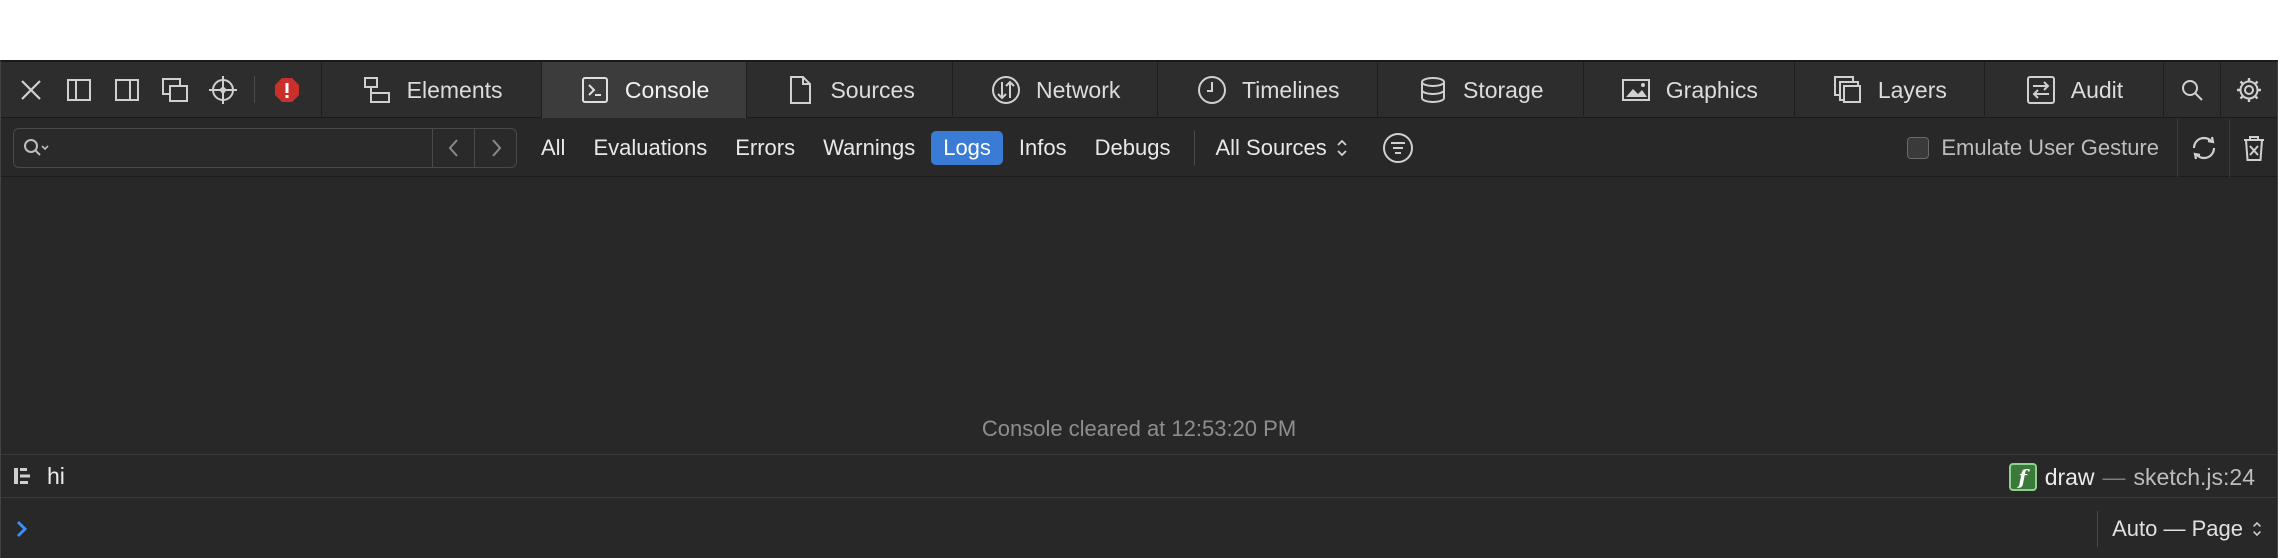  I want to click on tab-label: Sources, so click(872, 89).